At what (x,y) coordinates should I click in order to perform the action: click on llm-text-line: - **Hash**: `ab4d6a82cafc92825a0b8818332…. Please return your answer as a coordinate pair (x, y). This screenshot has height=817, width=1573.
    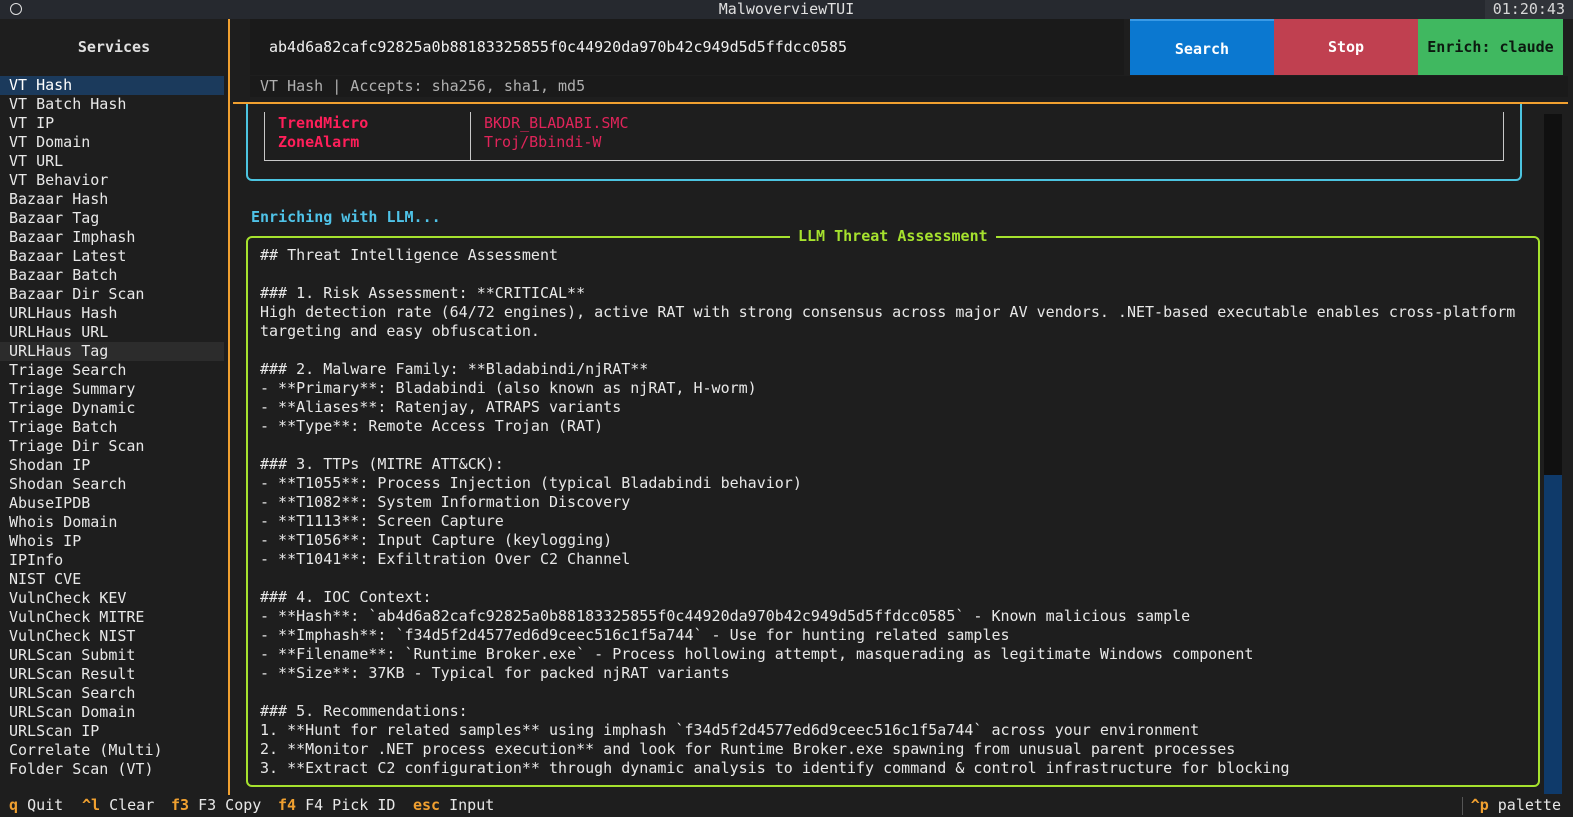
    Looking at the image, I should click on (725, 616).